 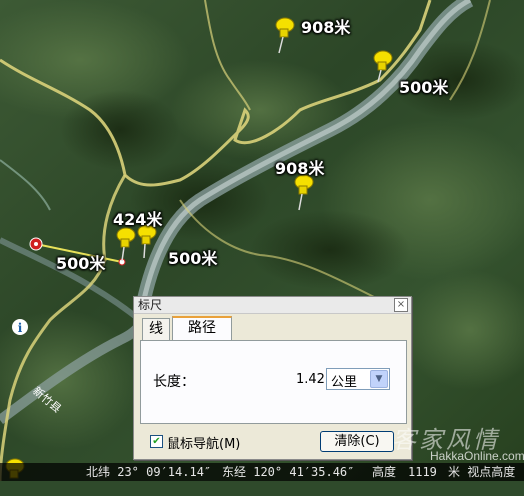 I want to click on eye-alt-label: 米 视点高度, so click(x=482, y=472).